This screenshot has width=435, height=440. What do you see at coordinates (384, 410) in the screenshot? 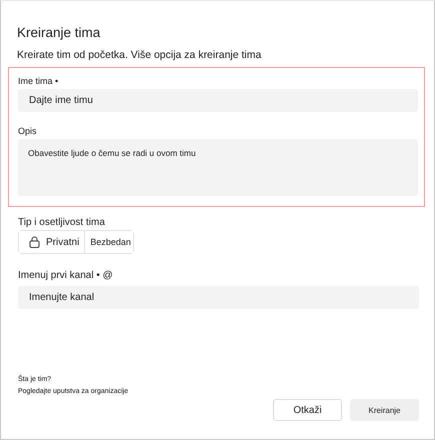
I see `create-button: Kreiranje` at bounding box center [384, 410].